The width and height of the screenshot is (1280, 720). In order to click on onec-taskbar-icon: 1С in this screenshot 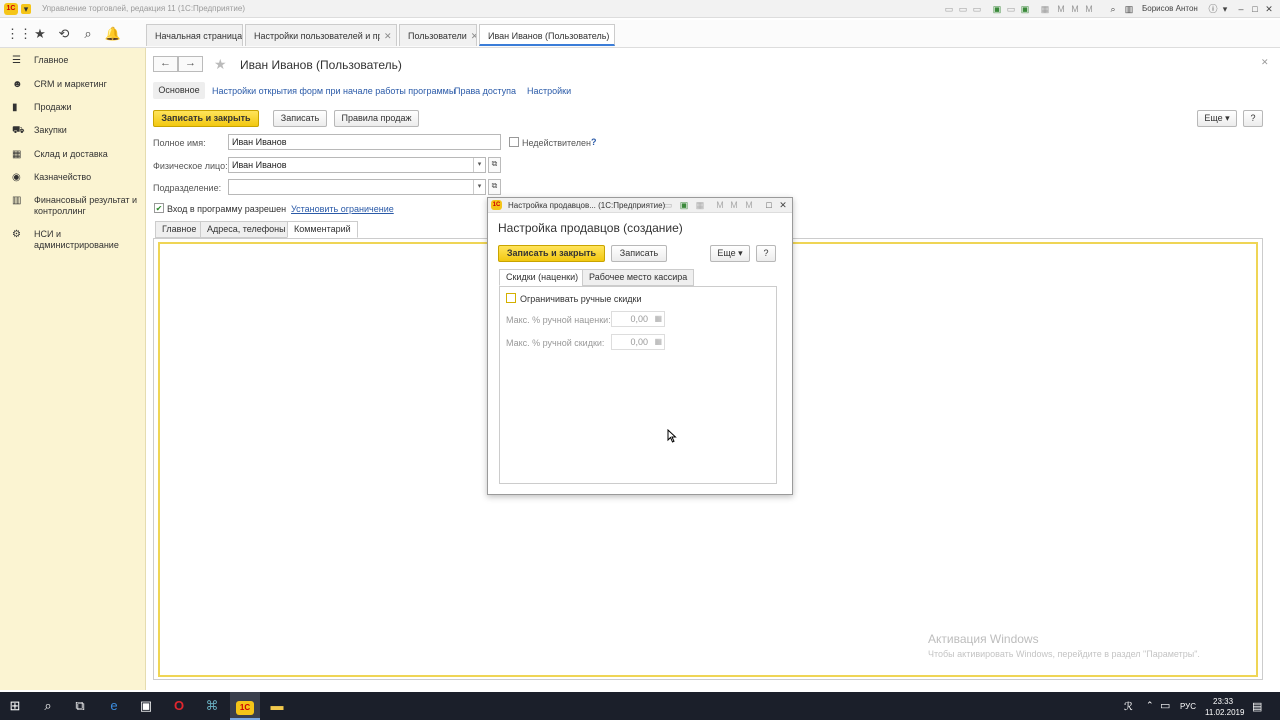, I will do `click(245, 706)`.